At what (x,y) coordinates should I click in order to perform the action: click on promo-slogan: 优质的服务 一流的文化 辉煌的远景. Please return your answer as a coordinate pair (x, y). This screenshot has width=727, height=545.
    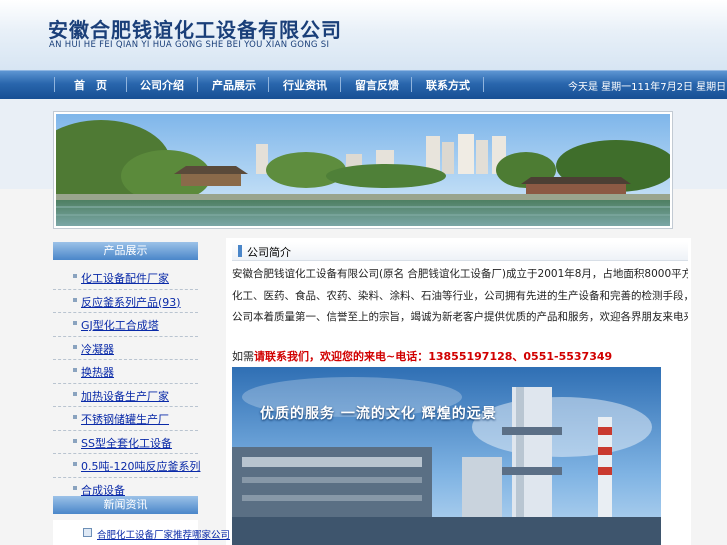
    Looking at the image, I should click on (378, 414).